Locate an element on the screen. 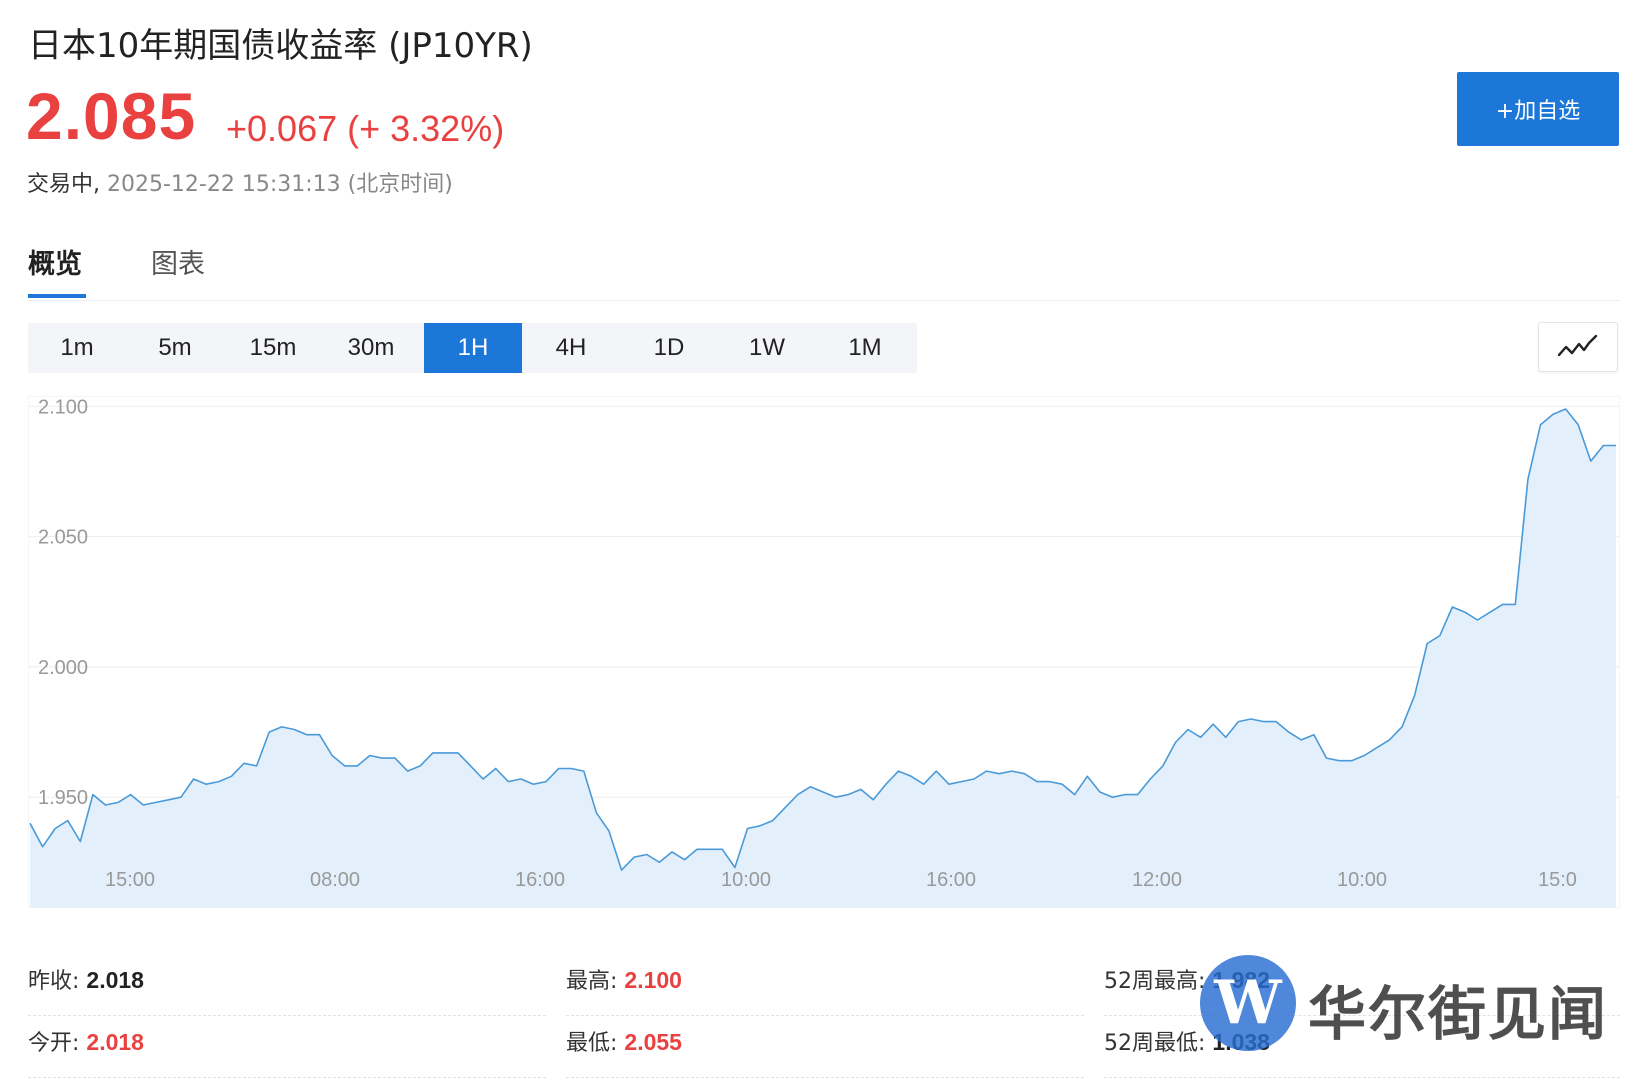 This screenshot has width=1629, height=1080. tab-bar: 概览 图表 is located at coordinates (824, 265).